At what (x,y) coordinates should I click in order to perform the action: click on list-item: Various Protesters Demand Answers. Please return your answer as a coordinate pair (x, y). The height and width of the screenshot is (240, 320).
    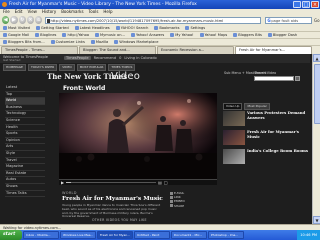
    Looking at the image, I should click on (265, 118).